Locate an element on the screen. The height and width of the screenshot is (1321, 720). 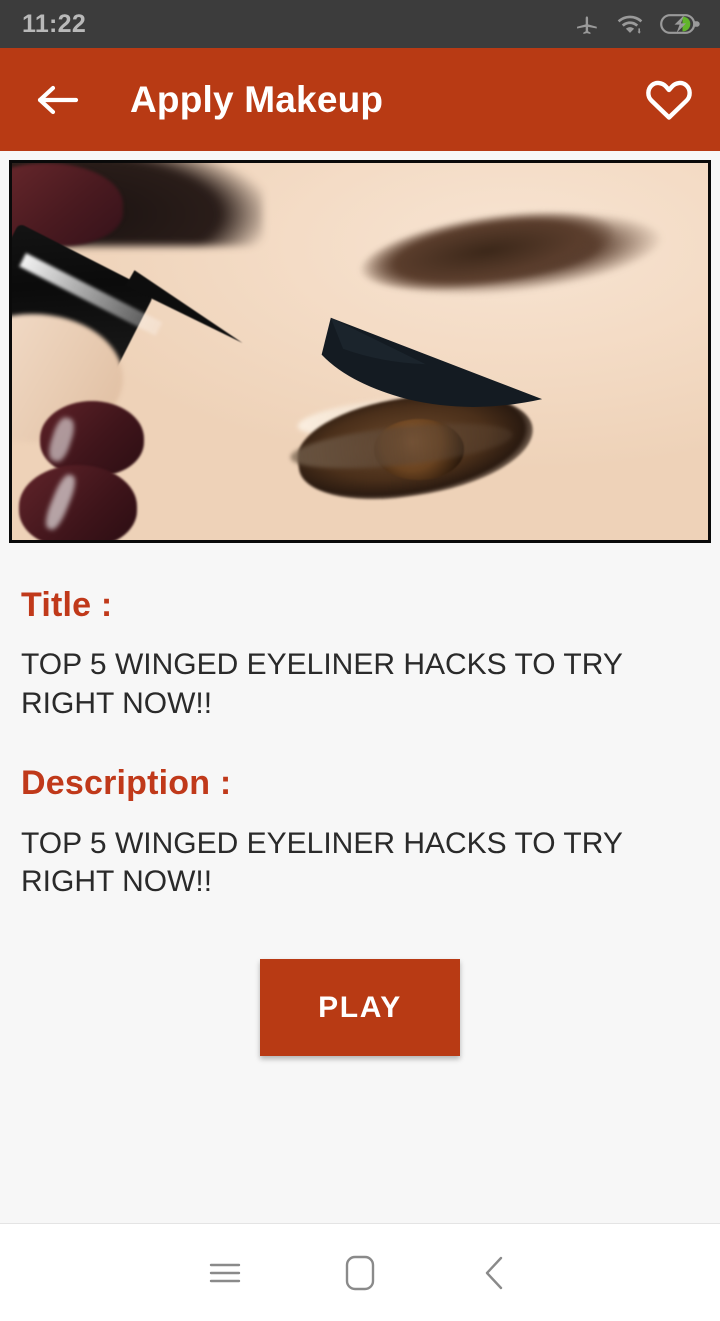
nav-back-button is located at coordinates (495, 1272).